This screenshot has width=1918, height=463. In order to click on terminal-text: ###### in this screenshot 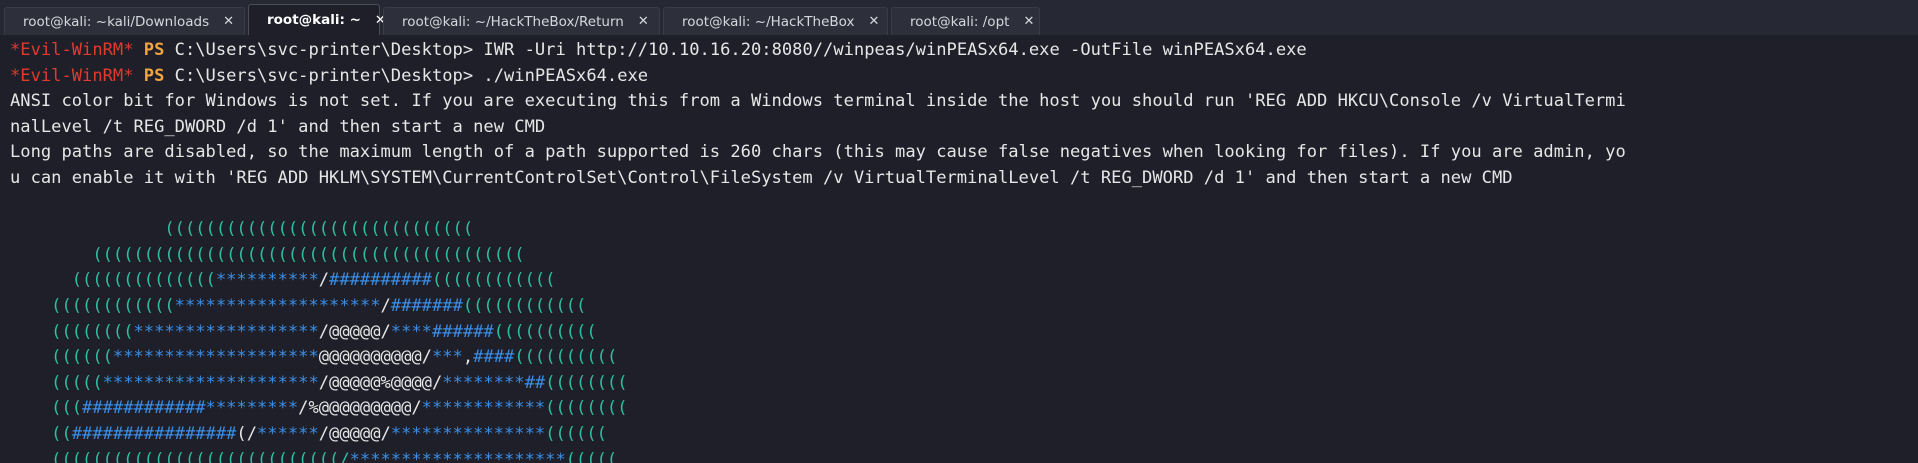, I will do `click(462, 331)`.